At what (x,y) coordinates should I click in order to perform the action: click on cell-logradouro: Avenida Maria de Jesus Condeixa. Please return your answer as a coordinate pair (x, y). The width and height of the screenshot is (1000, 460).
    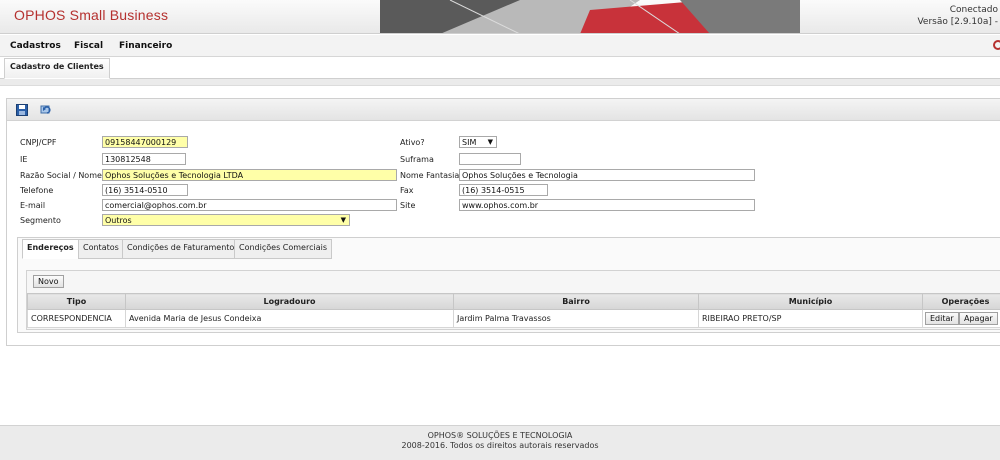
    Looking at the image, I should click on (289, 318).